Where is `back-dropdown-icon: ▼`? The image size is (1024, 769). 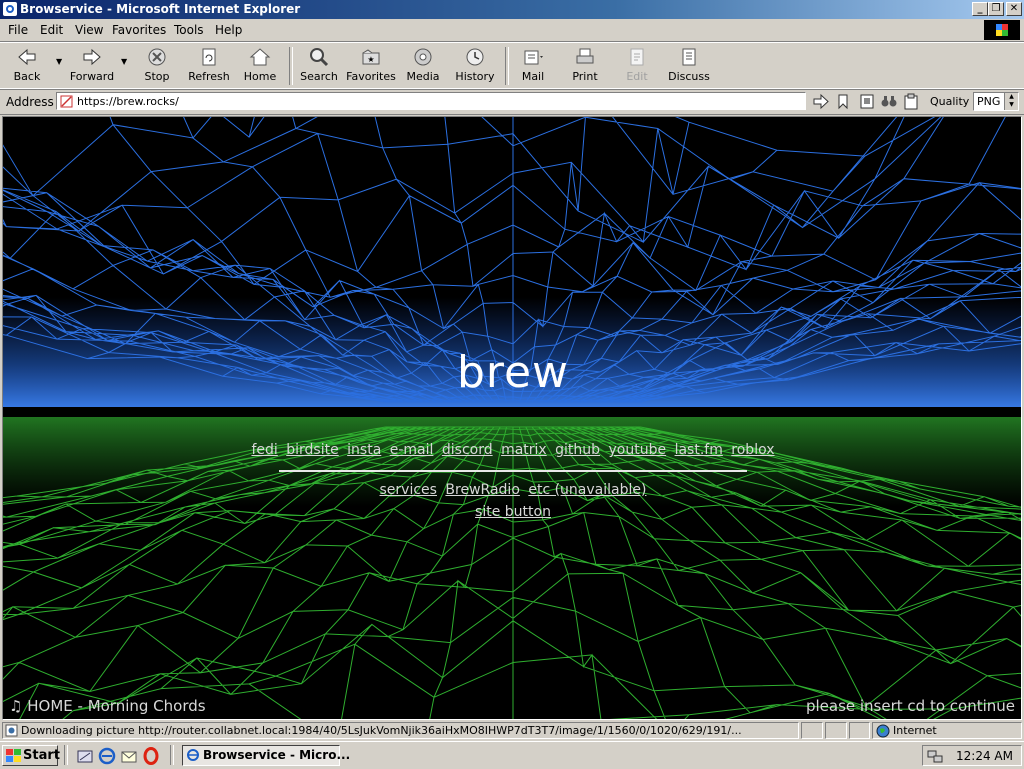
back-dropdown-icon: ▼ is located at coordinates (59, 61).